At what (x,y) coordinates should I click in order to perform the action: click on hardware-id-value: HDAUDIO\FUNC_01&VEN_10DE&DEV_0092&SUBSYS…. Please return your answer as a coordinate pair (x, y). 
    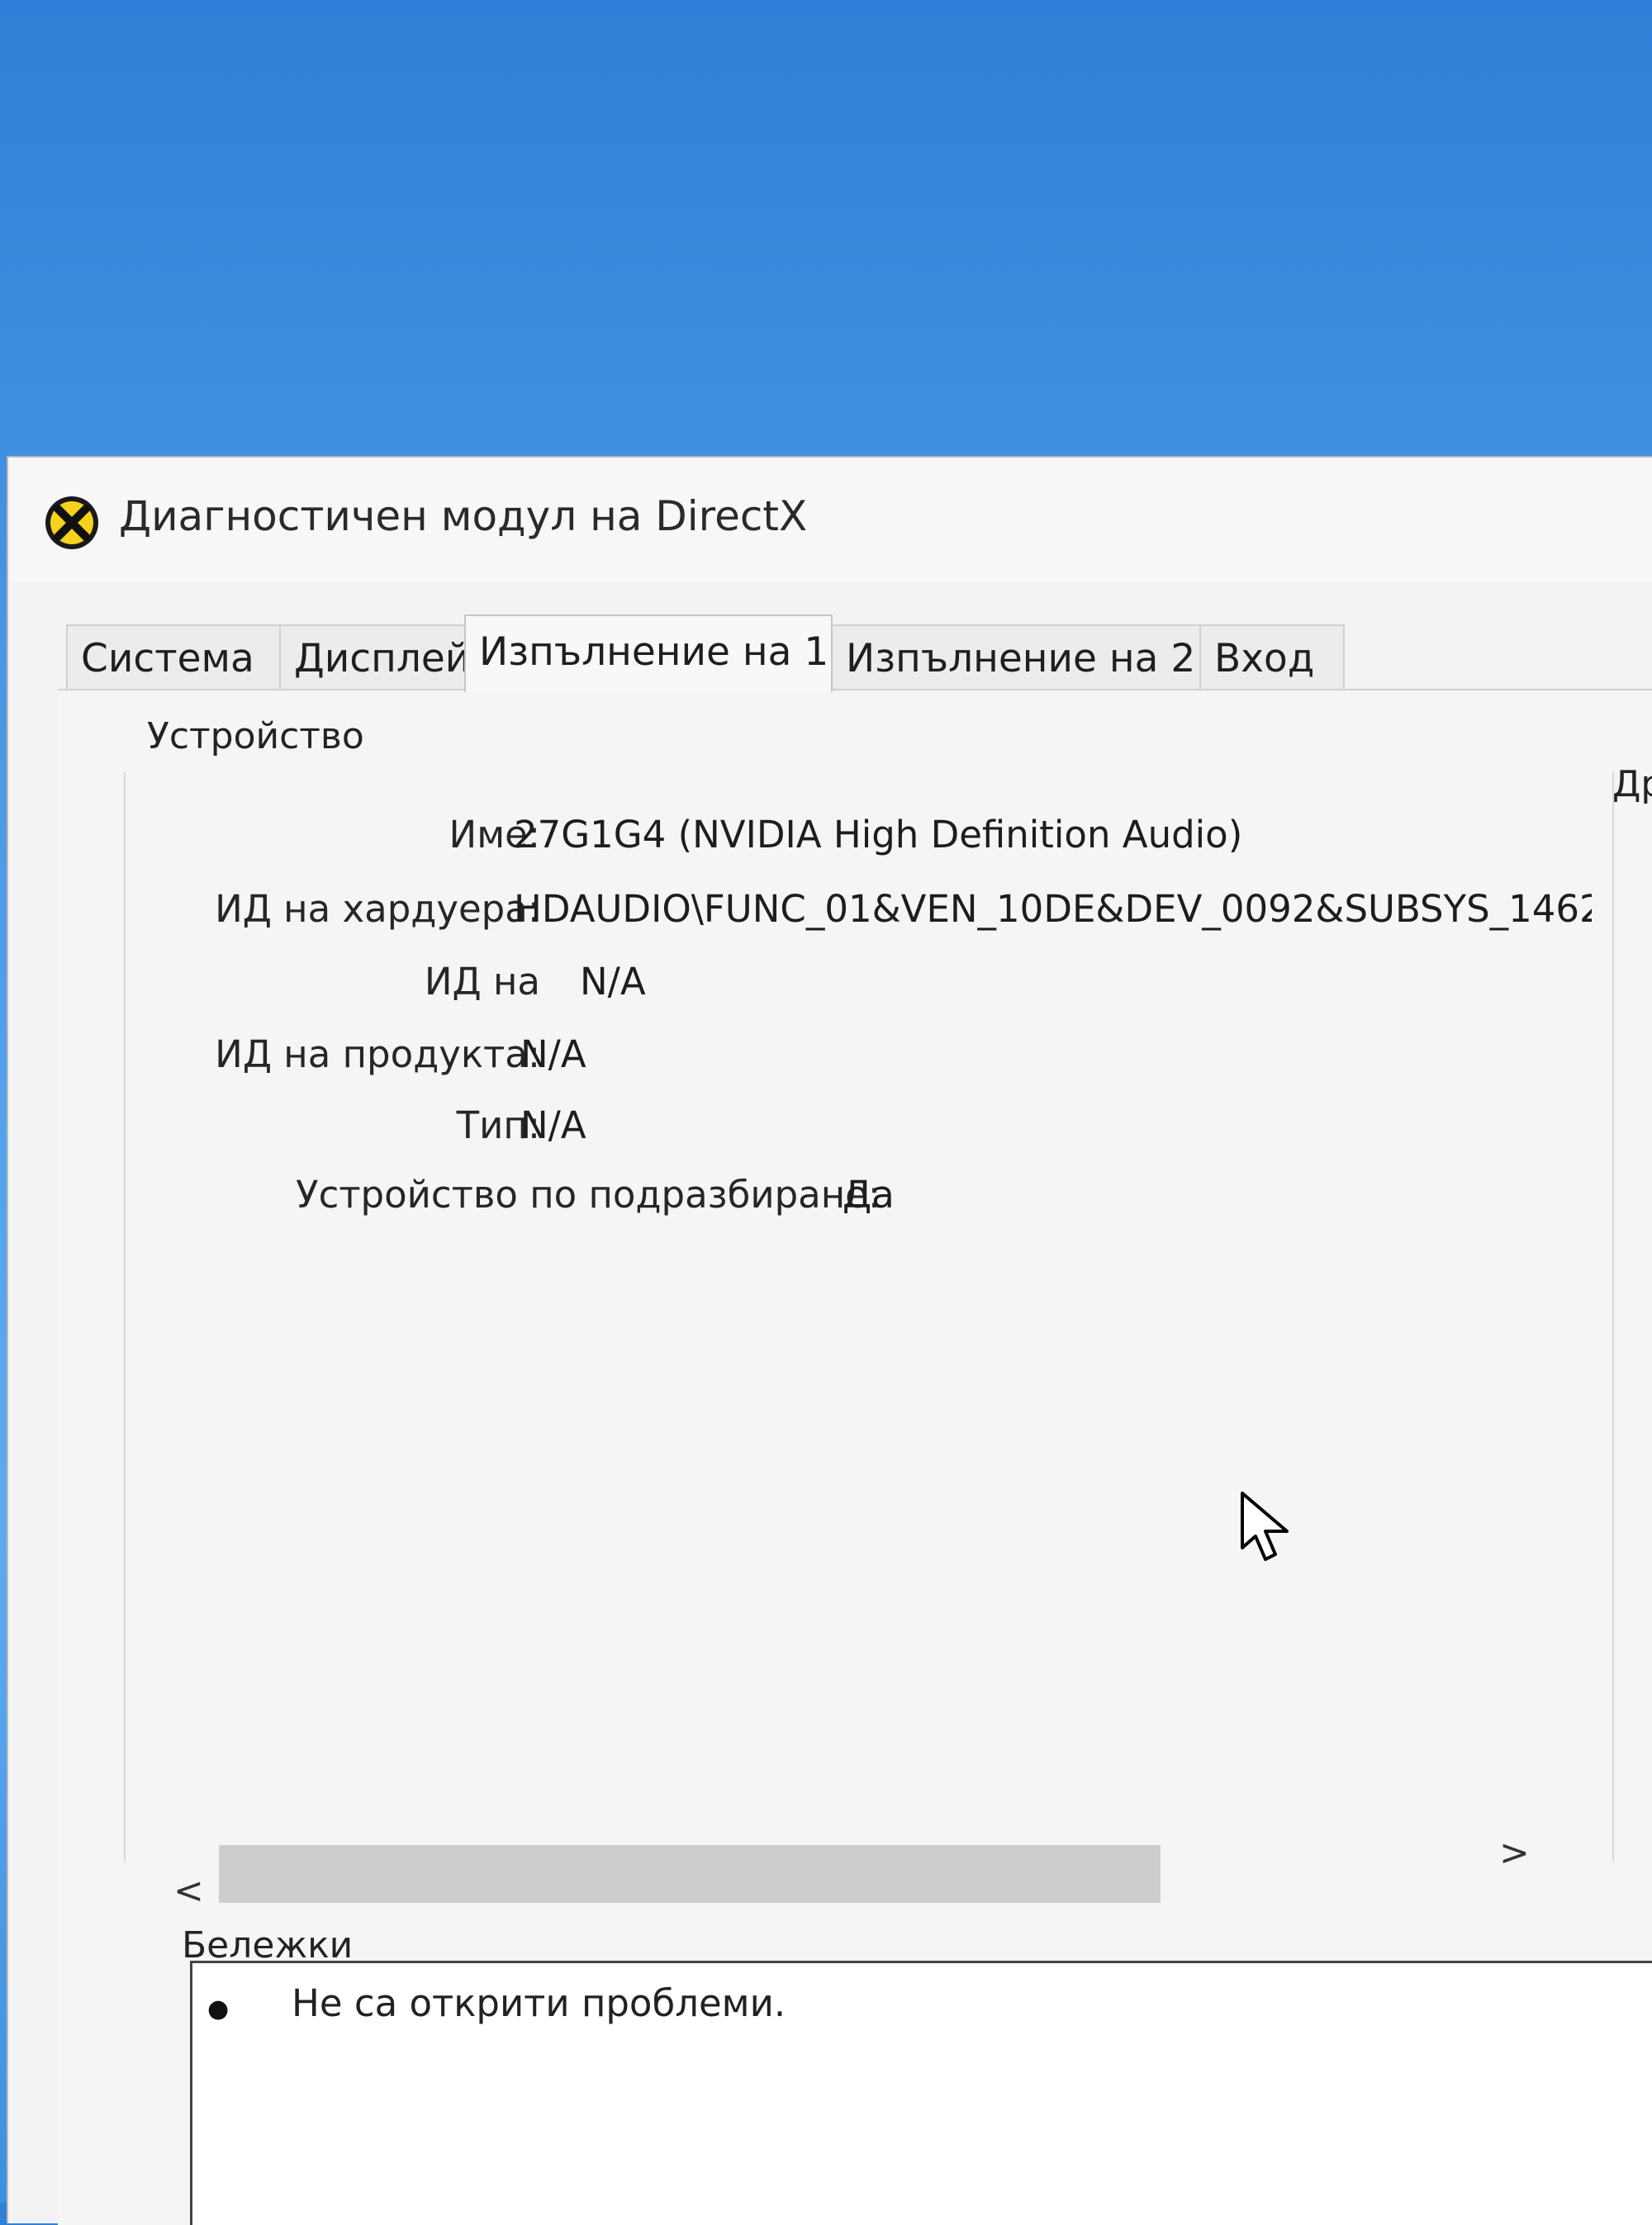
    Looking at the image, I should click on (1053, 909).